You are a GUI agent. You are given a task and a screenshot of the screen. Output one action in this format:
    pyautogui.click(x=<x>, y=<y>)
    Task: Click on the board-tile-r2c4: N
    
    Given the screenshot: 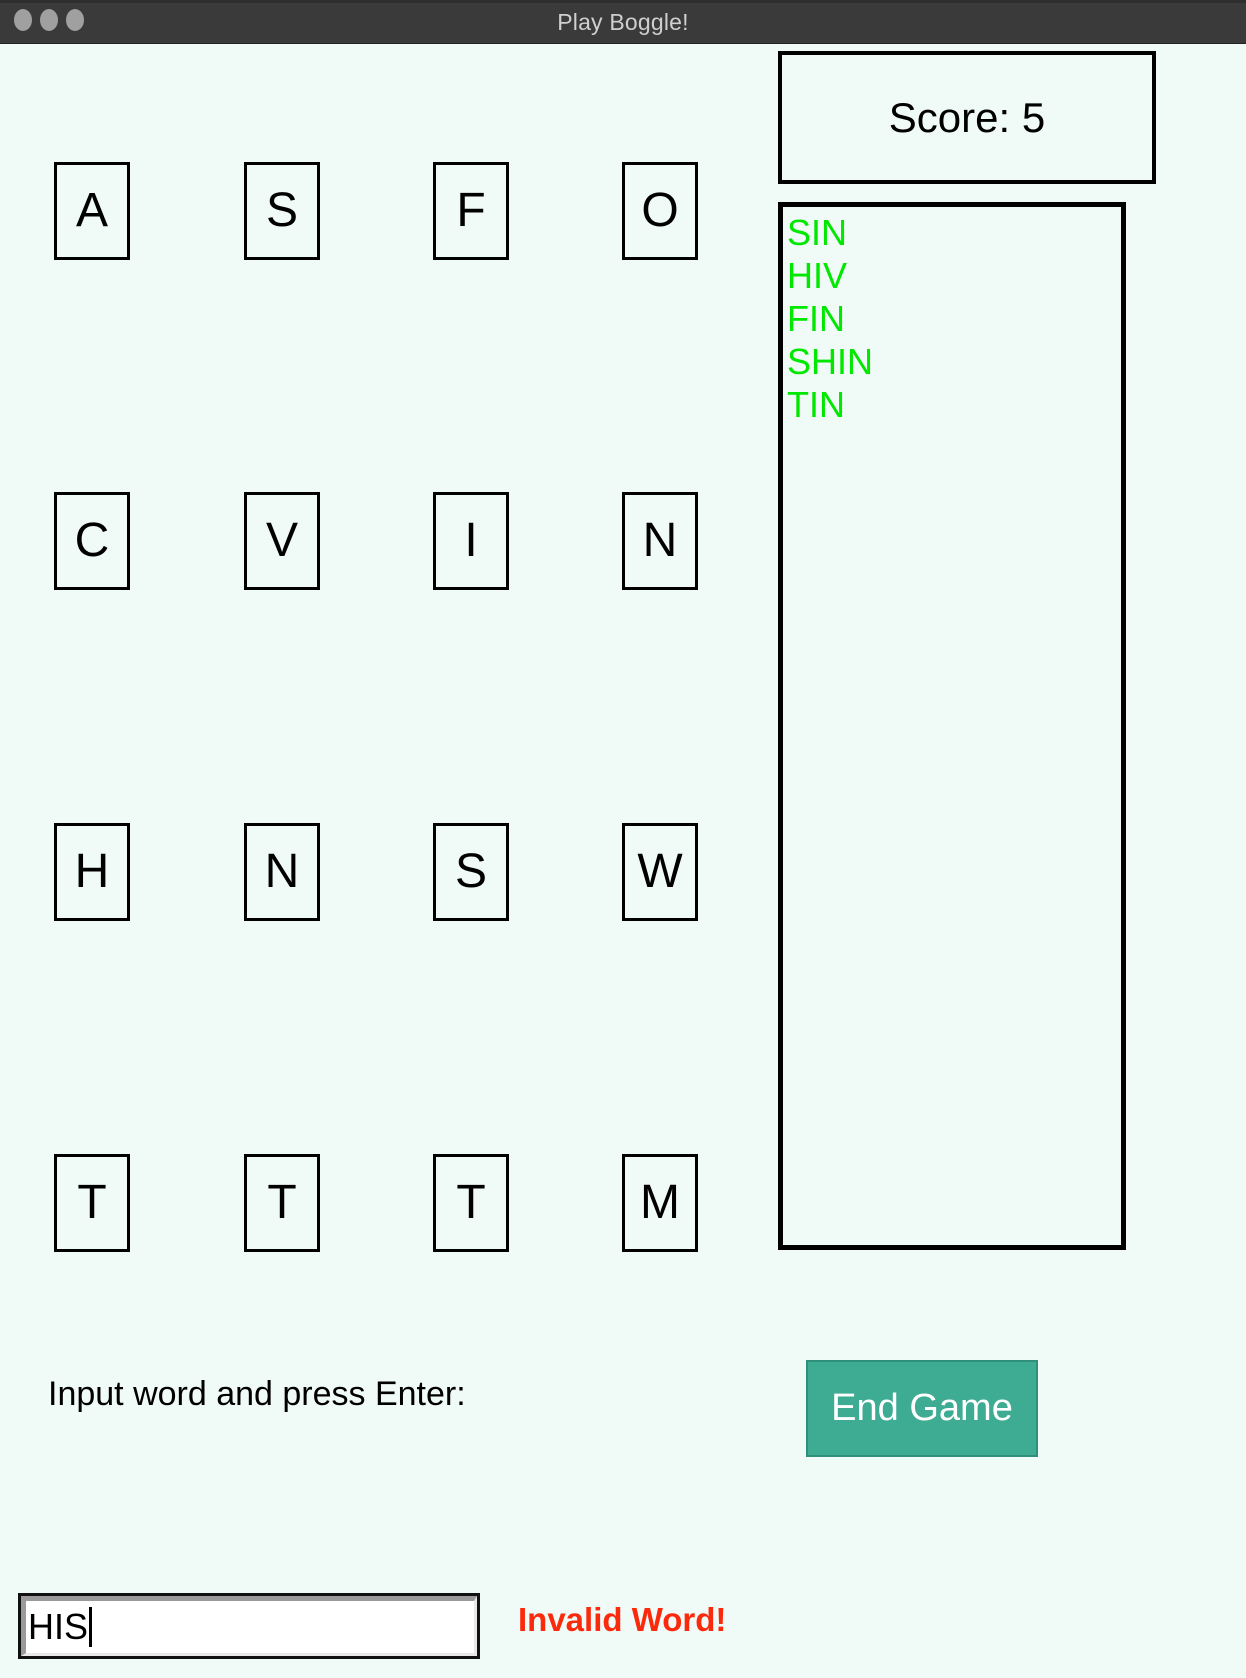 What is the action you would take?
    pyautogui.click(x=660, y=541)
    